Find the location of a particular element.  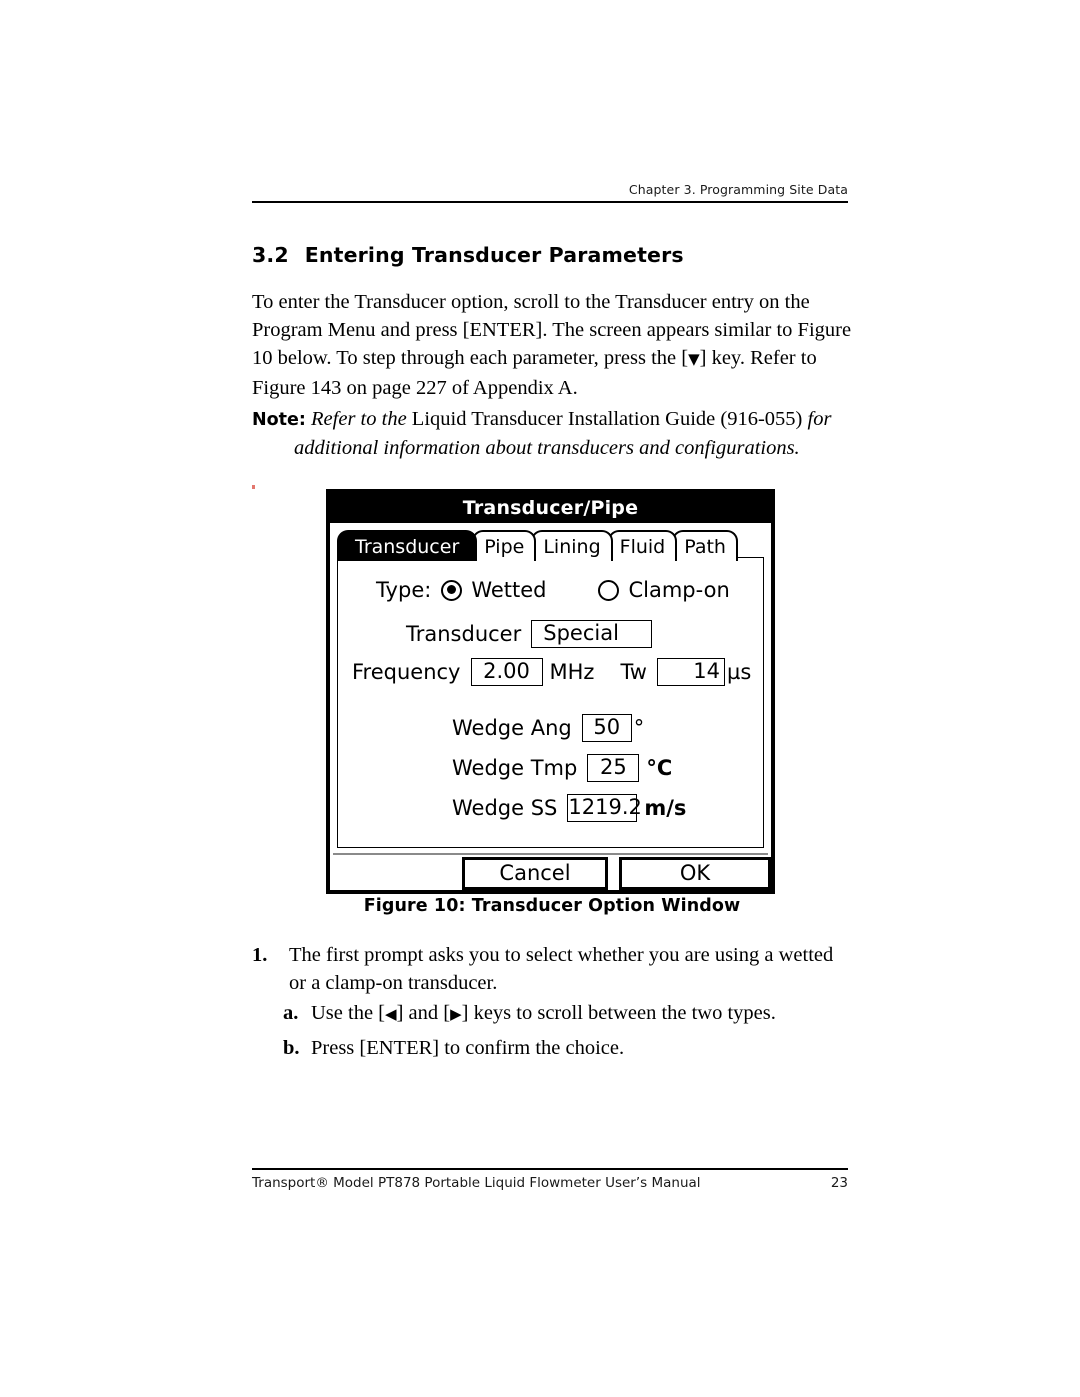

note-tail-italic: for is located at coordinates (817, 419).